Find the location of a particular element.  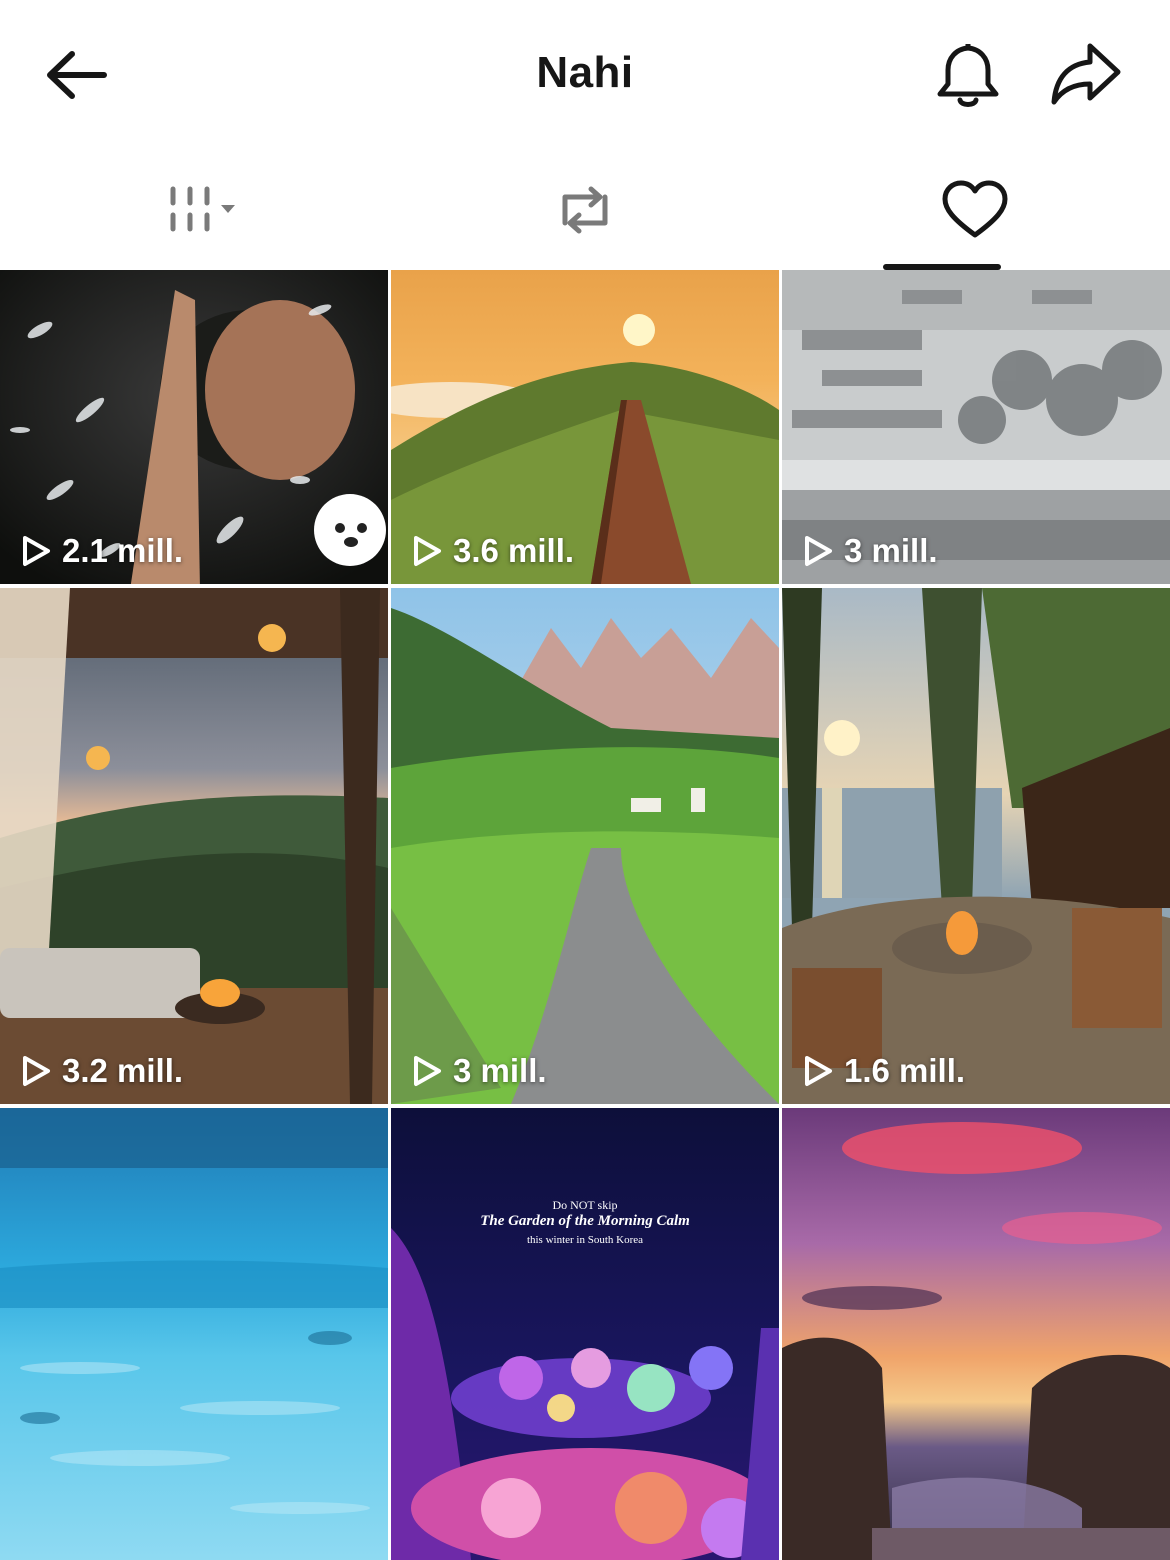

video-thumbnail: 3.2 mill. is located at coordinates (194, 846).